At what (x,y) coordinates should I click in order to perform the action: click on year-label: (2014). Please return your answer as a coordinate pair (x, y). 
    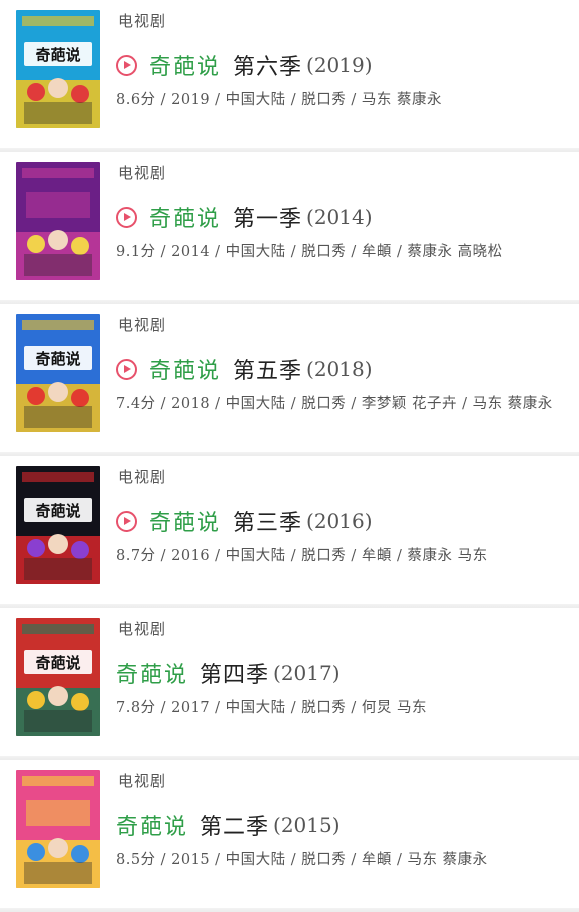
    Looking at the image, I should click on (339, 217).